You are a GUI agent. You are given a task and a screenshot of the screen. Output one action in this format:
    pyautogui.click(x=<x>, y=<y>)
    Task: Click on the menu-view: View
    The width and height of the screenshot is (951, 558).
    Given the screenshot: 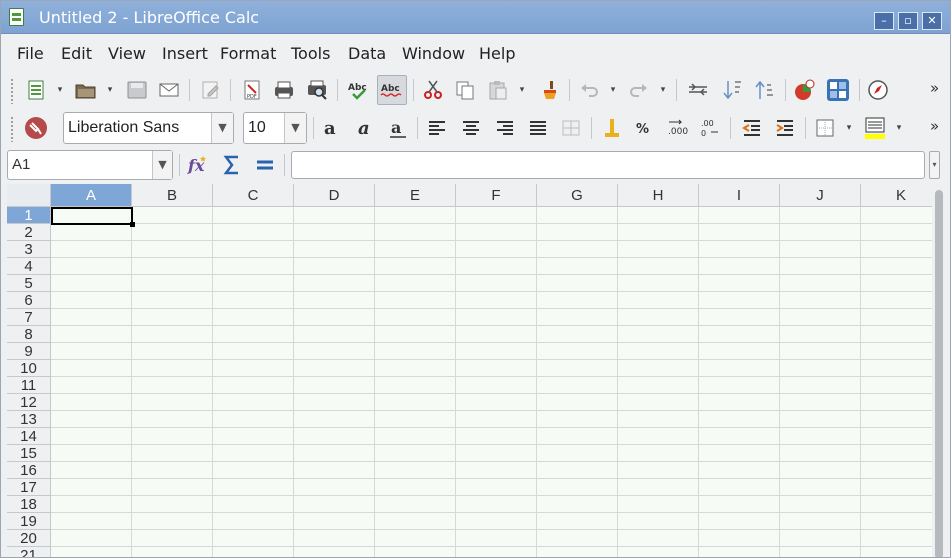 What is the action you would take?
    pyautogui.click(x=127, y=53)
    